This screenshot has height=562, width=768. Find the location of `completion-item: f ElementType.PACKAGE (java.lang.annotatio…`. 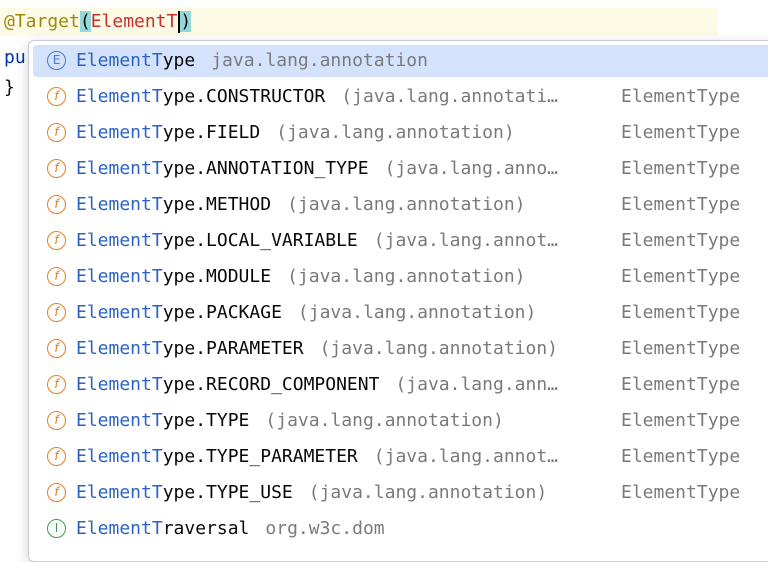

completion-item: f ElementType.PACKAGE (java.lang.annotatio… is located at coordinates (400, 313).